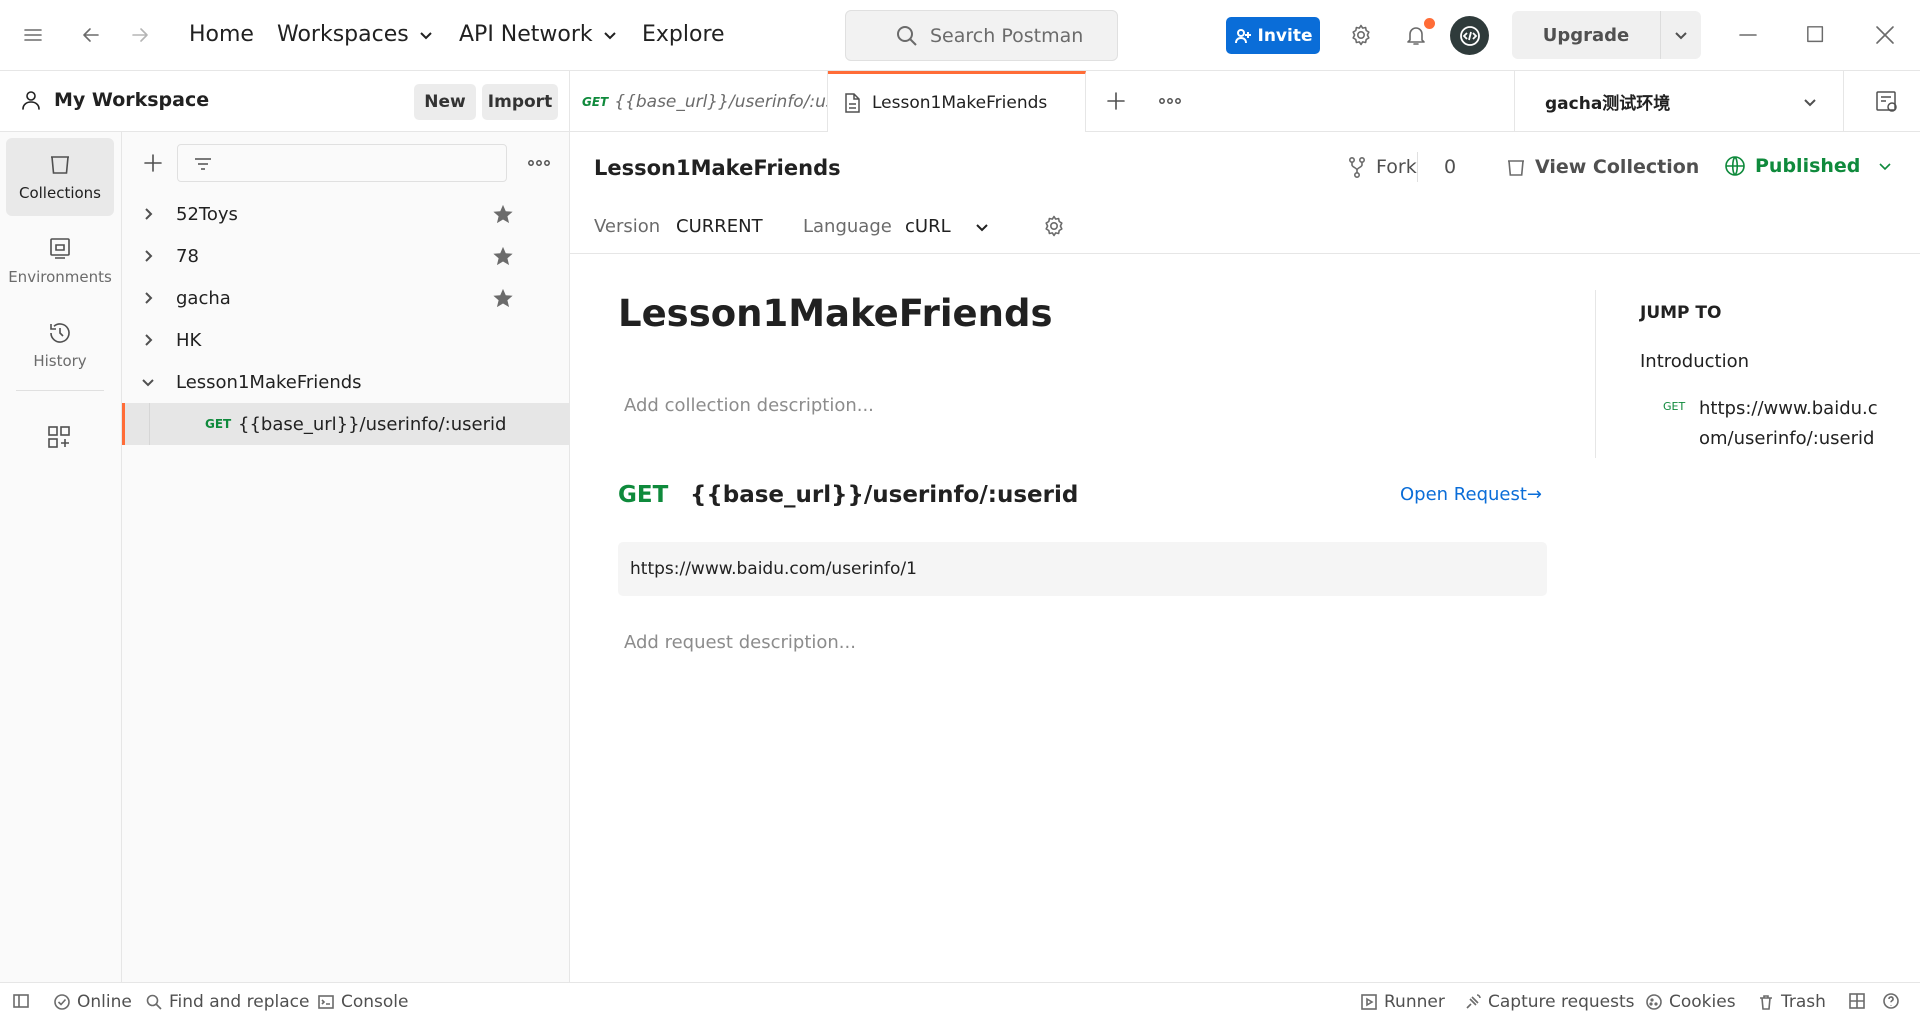  I want to click on avatar, so click(1469, 35).